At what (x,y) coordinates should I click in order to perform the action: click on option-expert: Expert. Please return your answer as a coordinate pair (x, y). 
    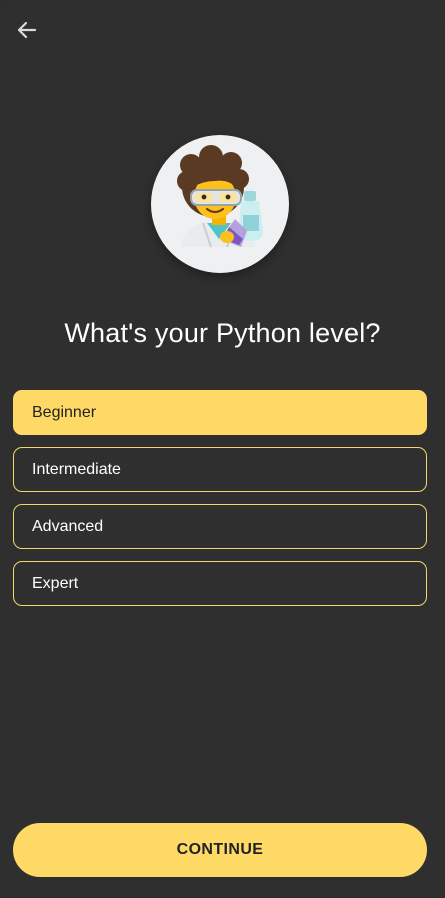
    Looking at the image, I should click on (220, 583).